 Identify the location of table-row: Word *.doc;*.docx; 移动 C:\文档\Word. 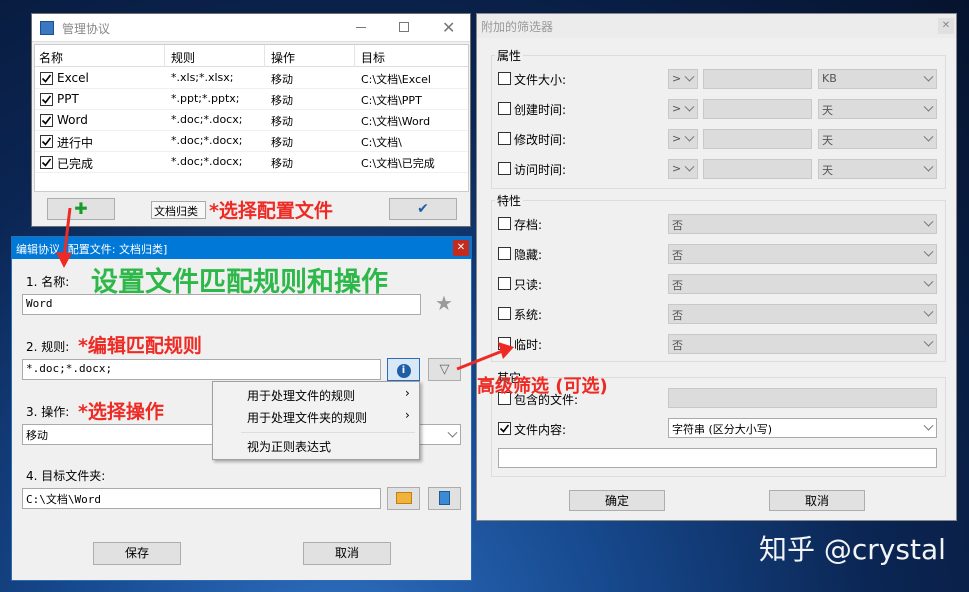
(251, 120).